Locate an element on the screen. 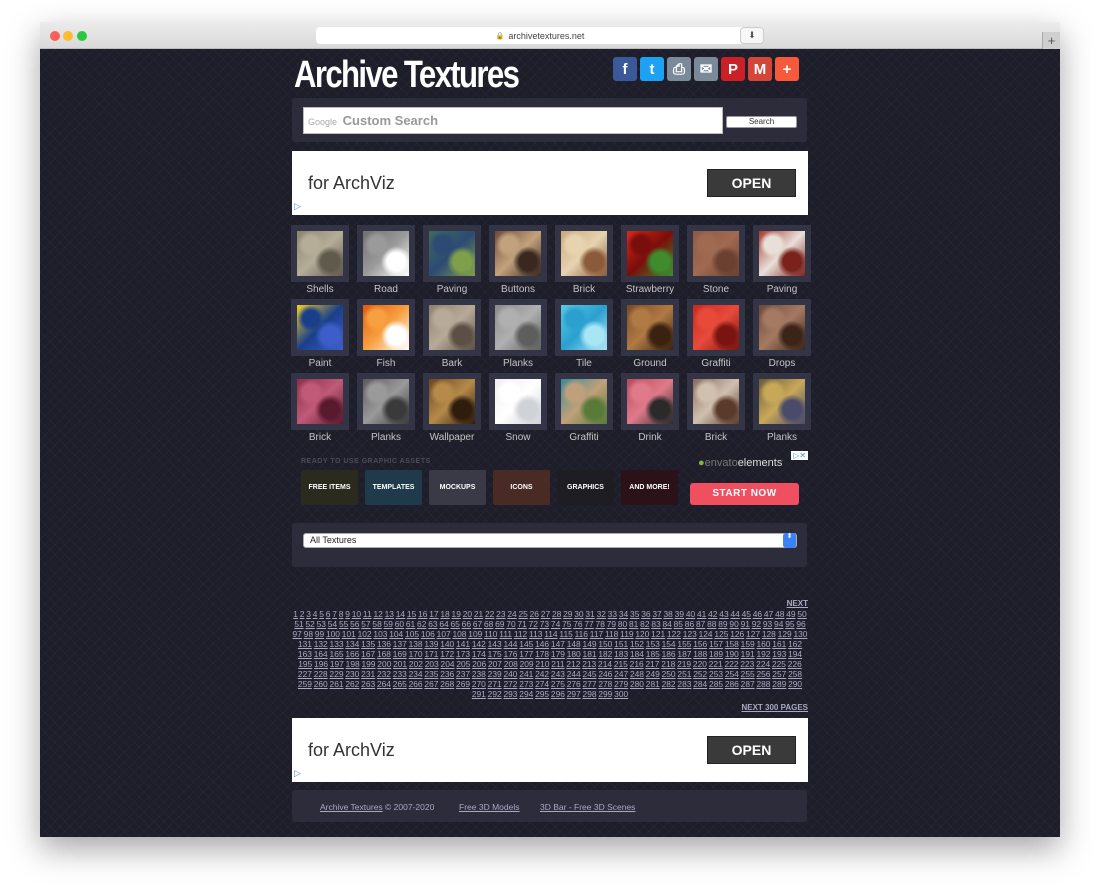  page-number-link: 259 is located at coordinates (305, 684).